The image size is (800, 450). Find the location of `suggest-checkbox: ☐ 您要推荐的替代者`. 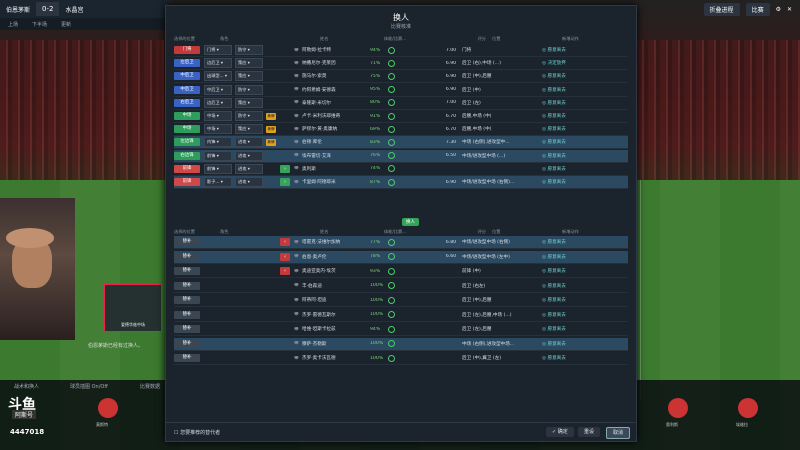

suggest-checkbox: ☐ 您要推荐的替代者 is located at coordinates (197, 432).